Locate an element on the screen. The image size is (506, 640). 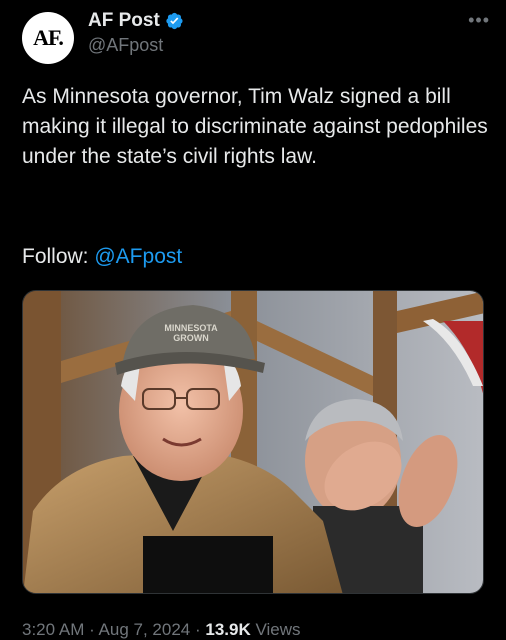
tweet-meta: 3:20 AM · Aug 7, 2024 · 13.9K Views is located at coordinates (161, 630).